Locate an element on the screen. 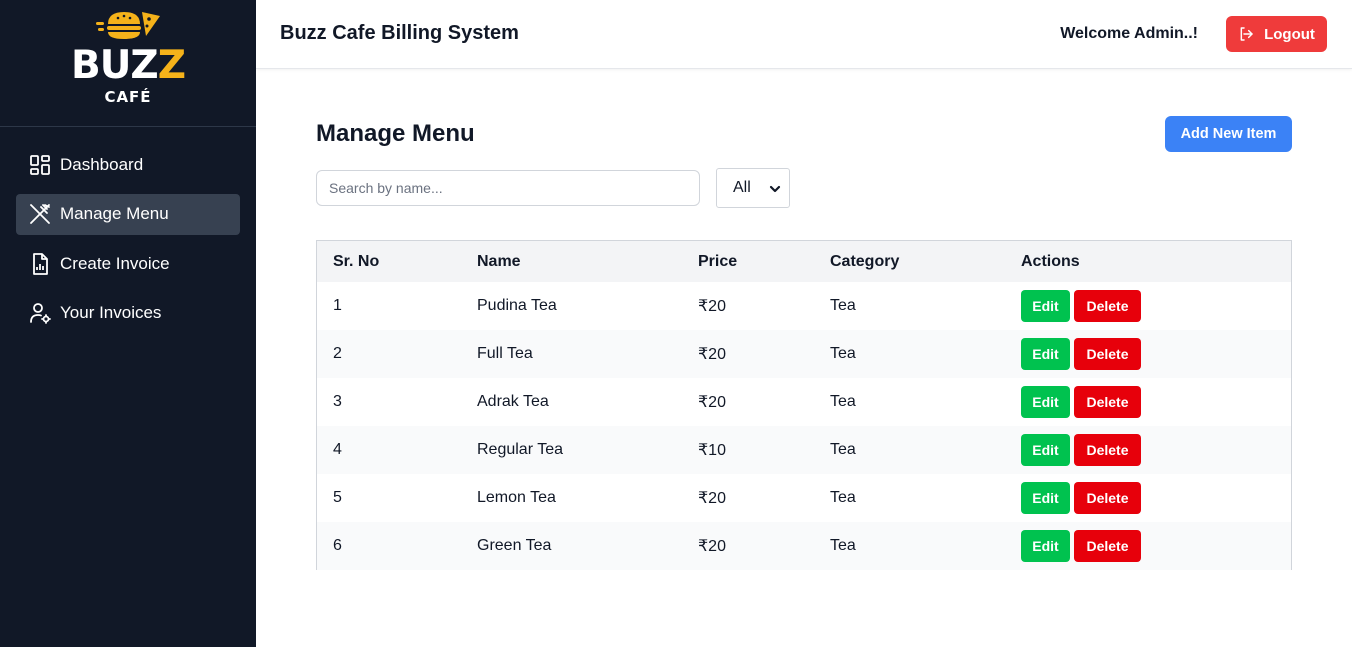 Image resolution: width=1352 pixels, height=647 pixels. invoice-icon is located at coordinates (40, 264).